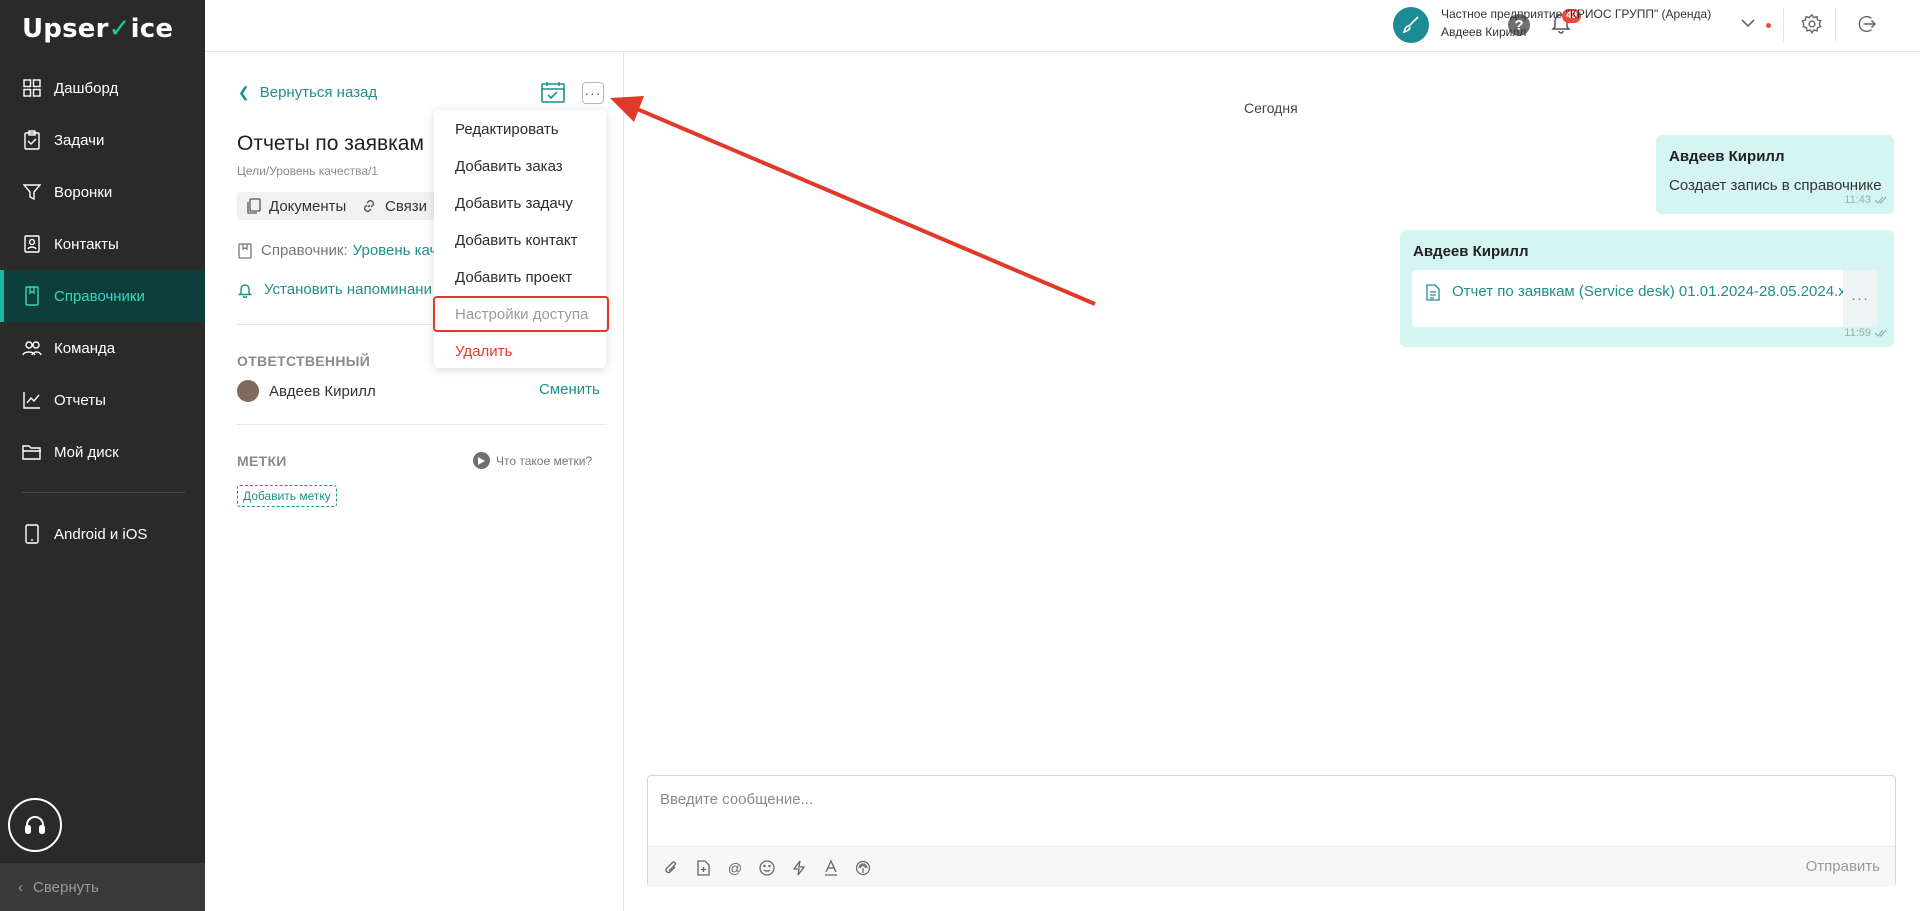 This screenshot has height=911, width=1920. What do you see at coordinates (831, 868) in the screenshot?
I see `text-format-icon` at bounding box center [831, 868].